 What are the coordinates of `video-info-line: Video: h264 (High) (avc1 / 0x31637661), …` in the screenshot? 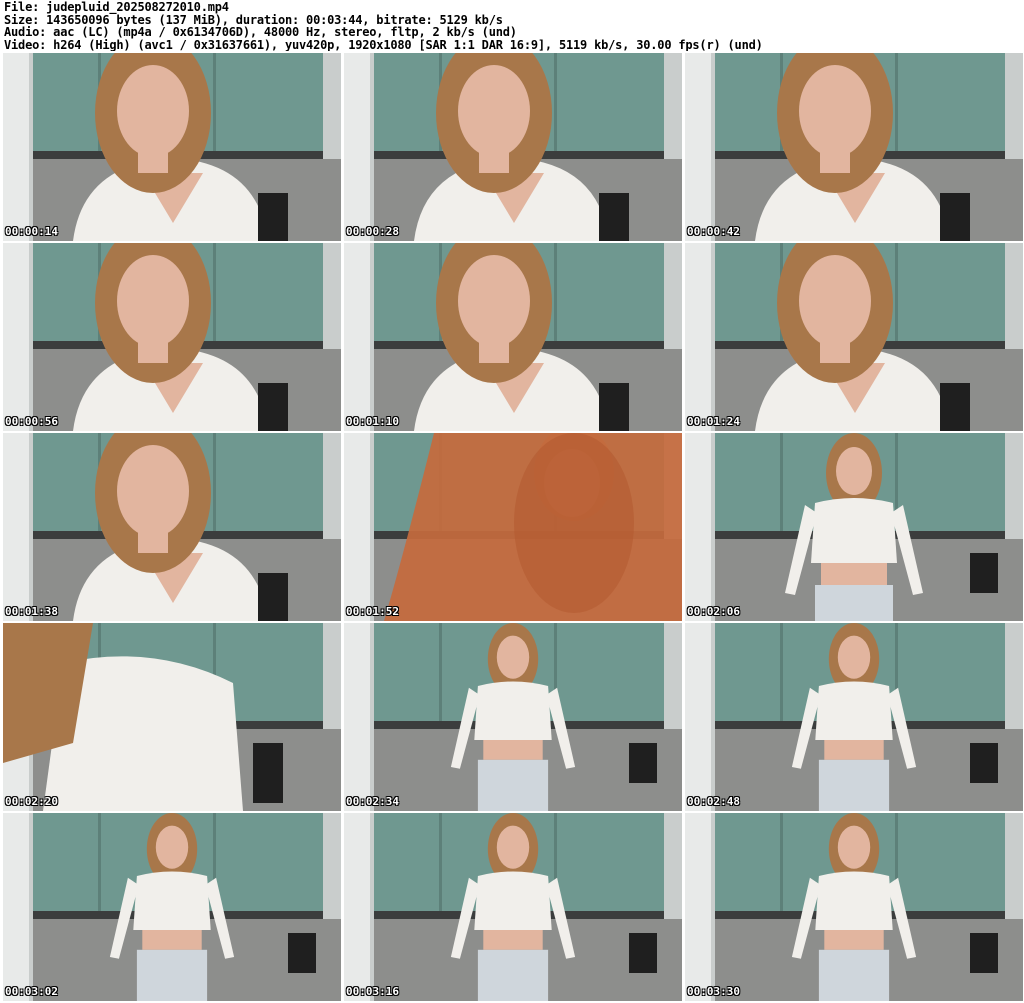 It's located at (383, 44).